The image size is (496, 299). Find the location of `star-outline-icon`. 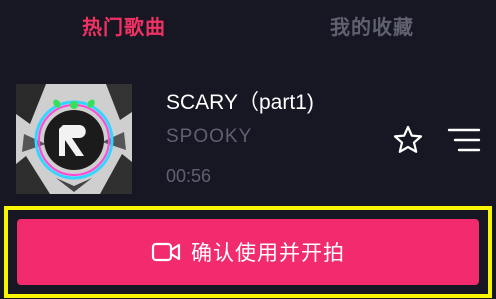

star-outline-icon is located at coordinates (408, 139).